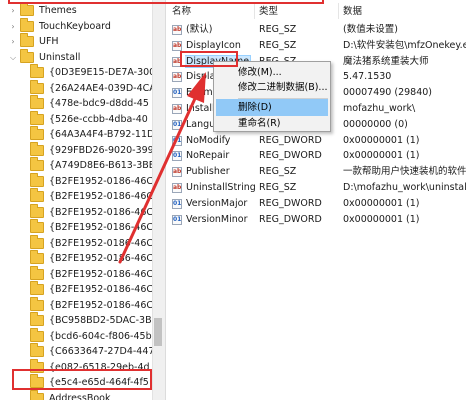  I want to click on tree-node: {929FBD26-9020-399, so click(77, 150).